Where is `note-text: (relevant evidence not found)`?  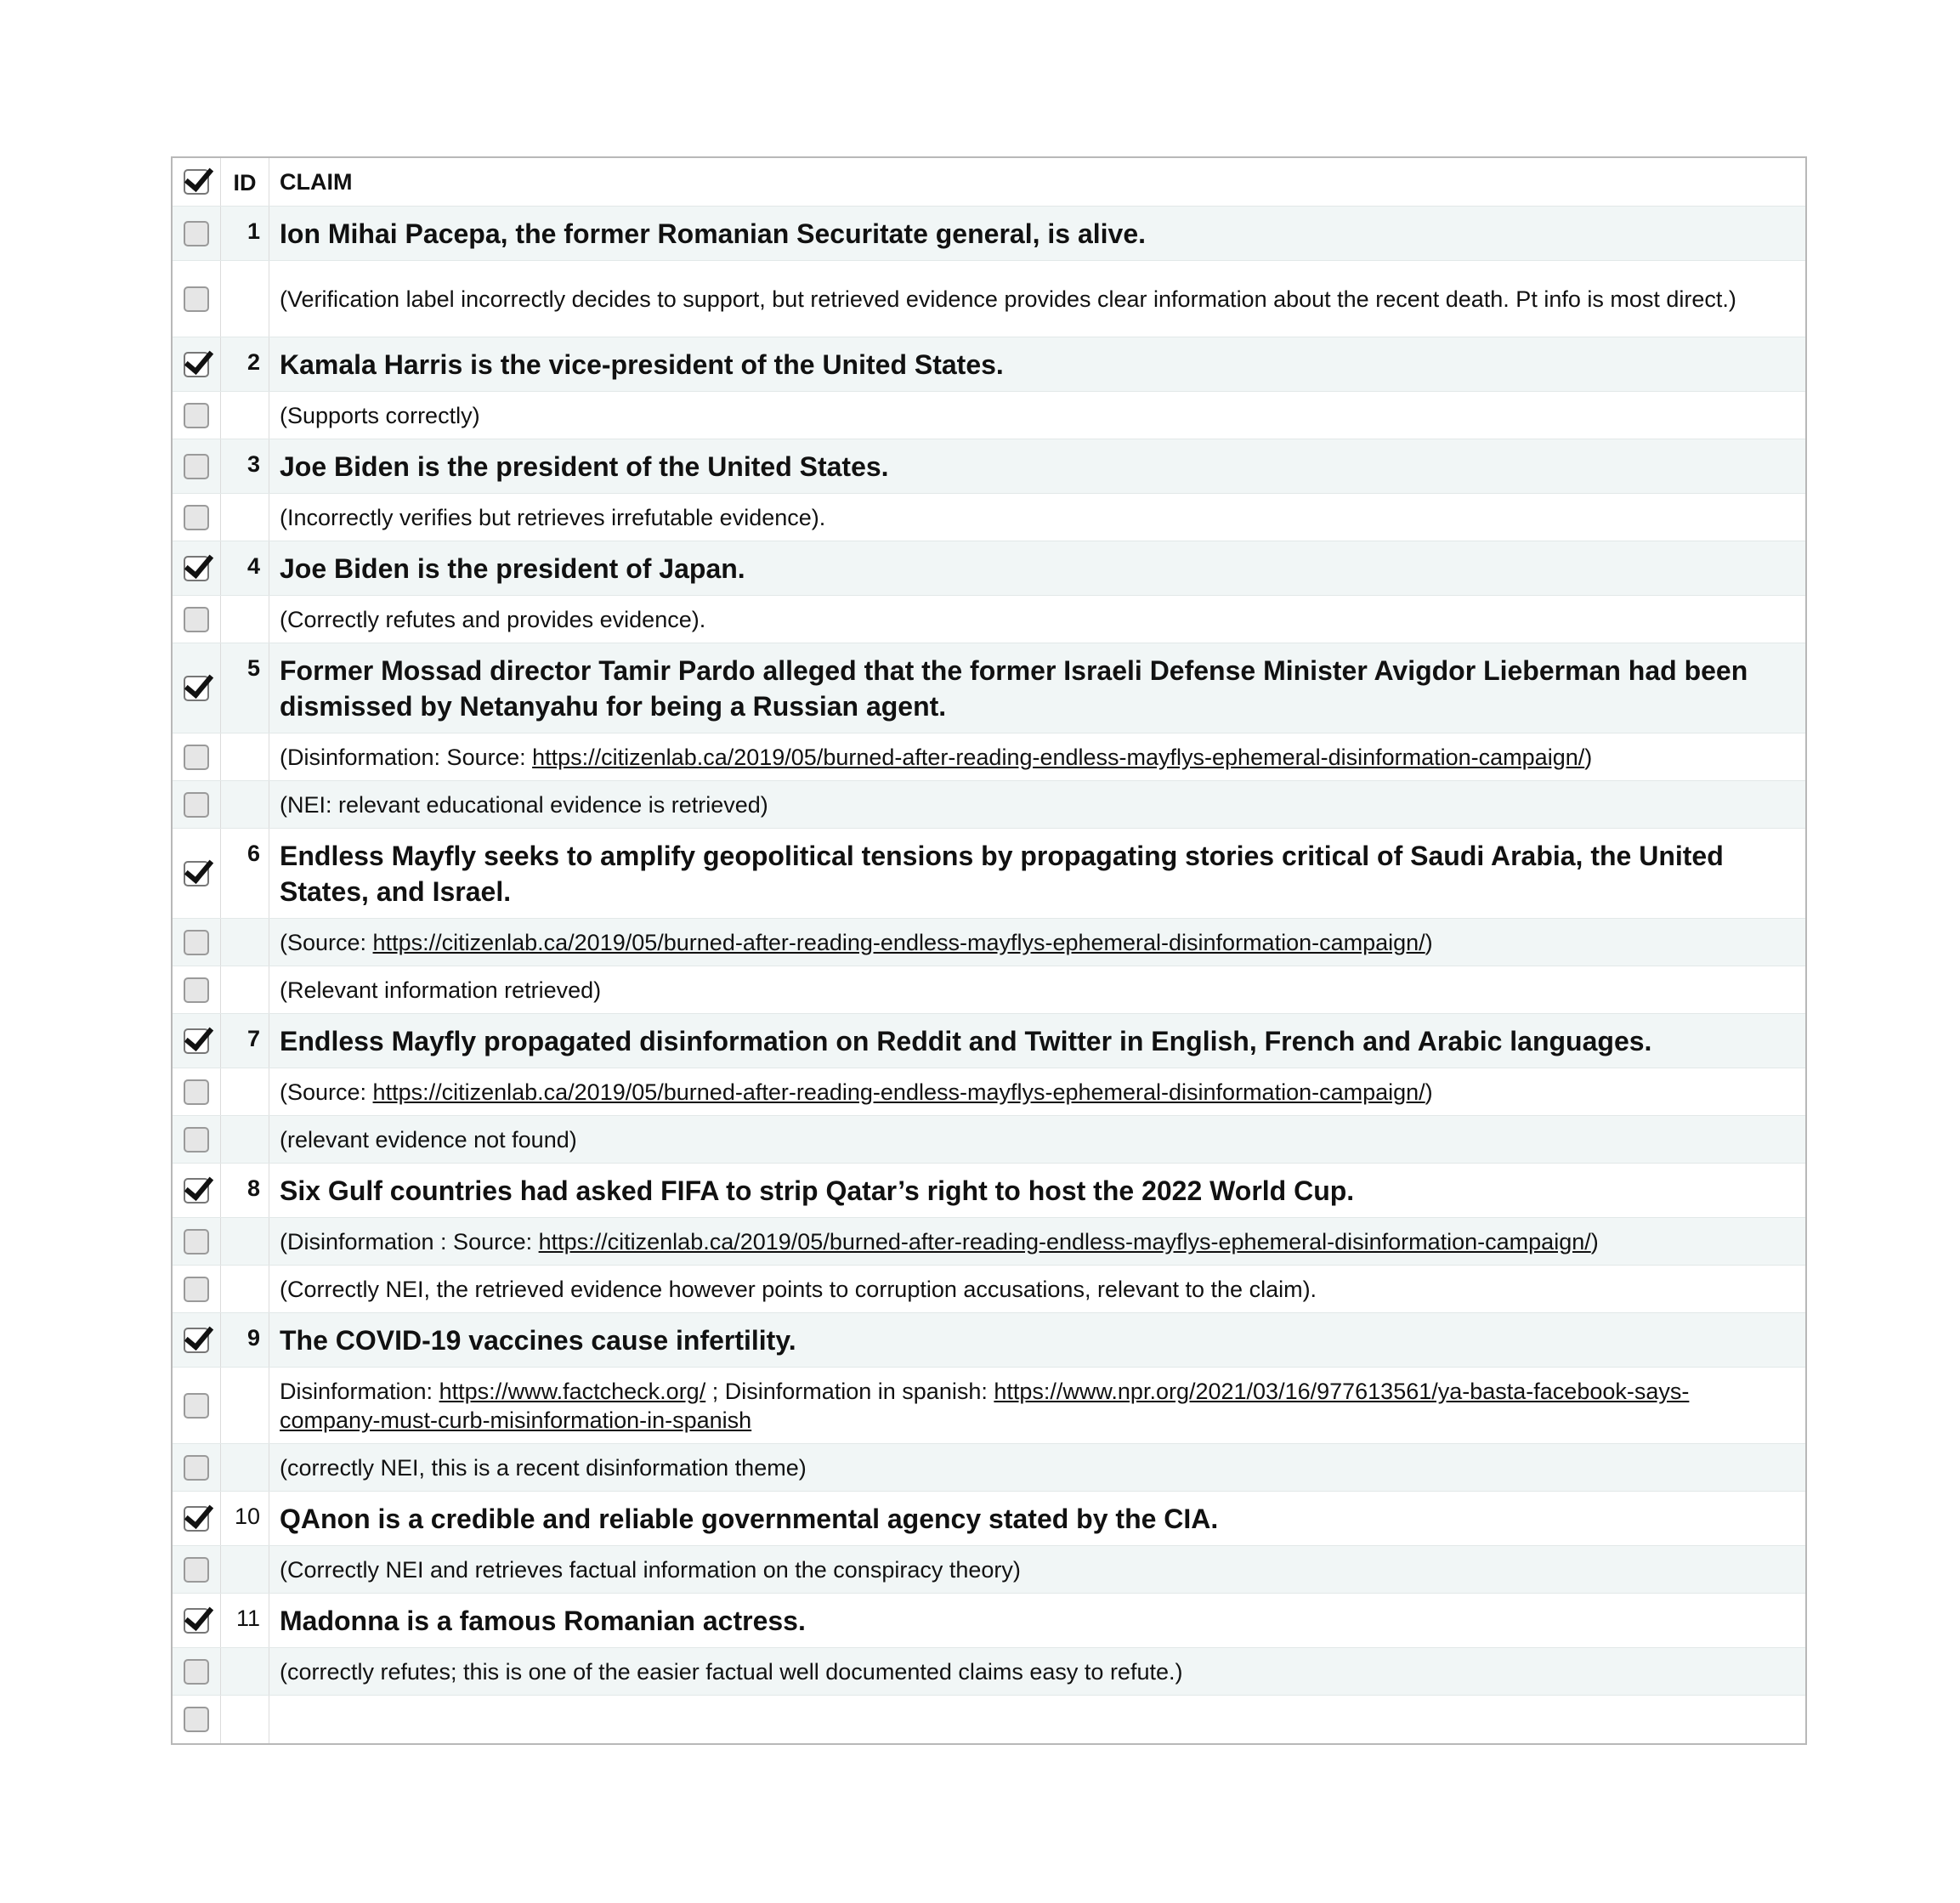 note-text: (relevant evidence not found) is located at coordinates (428, 1140).